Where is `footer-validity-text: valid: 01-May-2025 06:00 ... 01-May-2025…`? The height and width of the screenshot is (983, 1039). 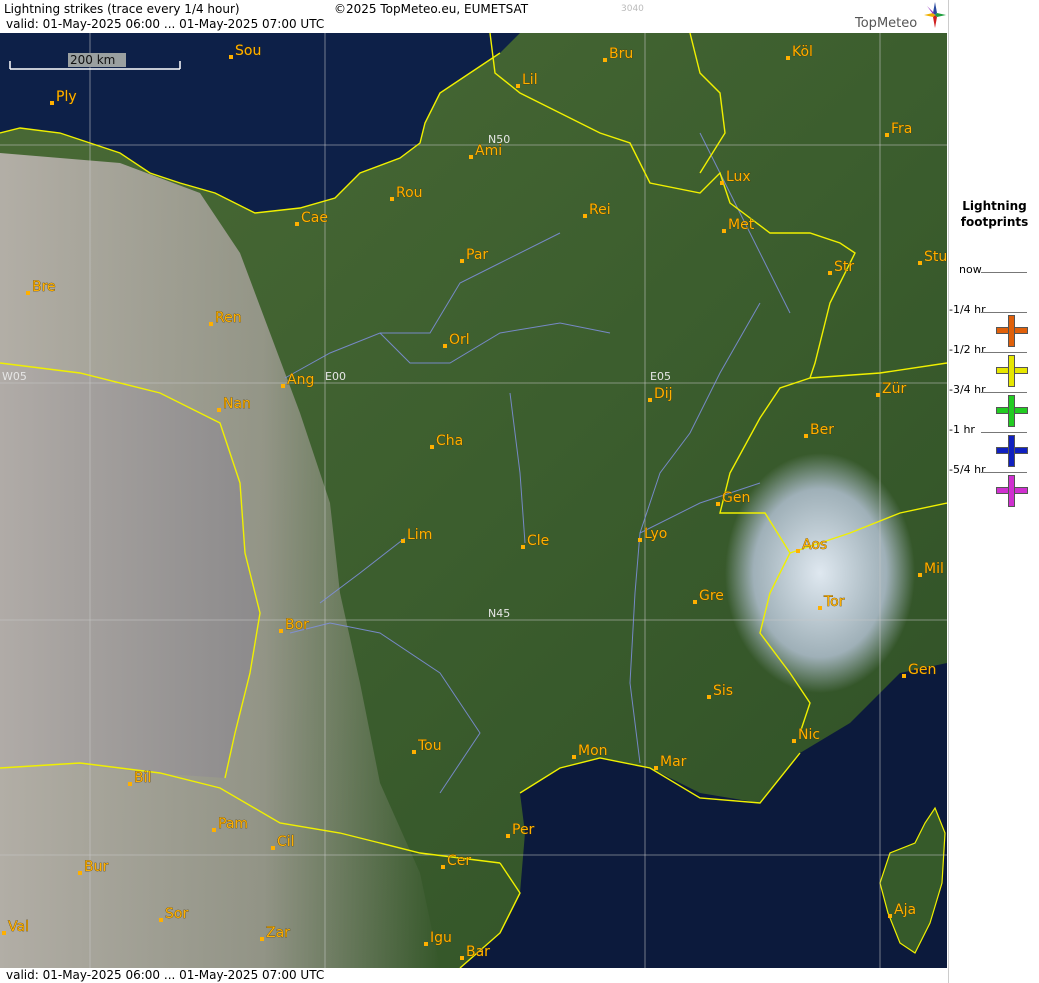
footer-validity-text: valid: 01-May-2025 06:00 ... 01-May-2025… is located at coordinates (165, 975).